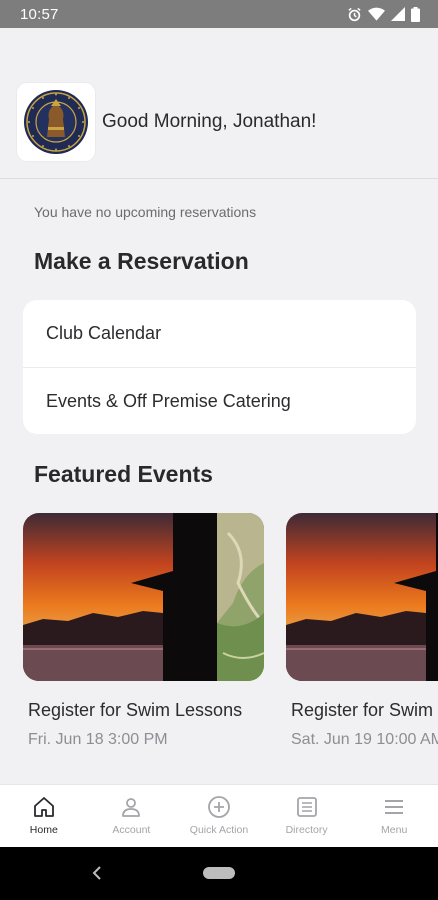 The height and width of the screenshot is (900, 438). What do you see at coordinates (394, 816) in the screenshot?
I see `tab-menu: Menu` at bounding box center [394, 816].